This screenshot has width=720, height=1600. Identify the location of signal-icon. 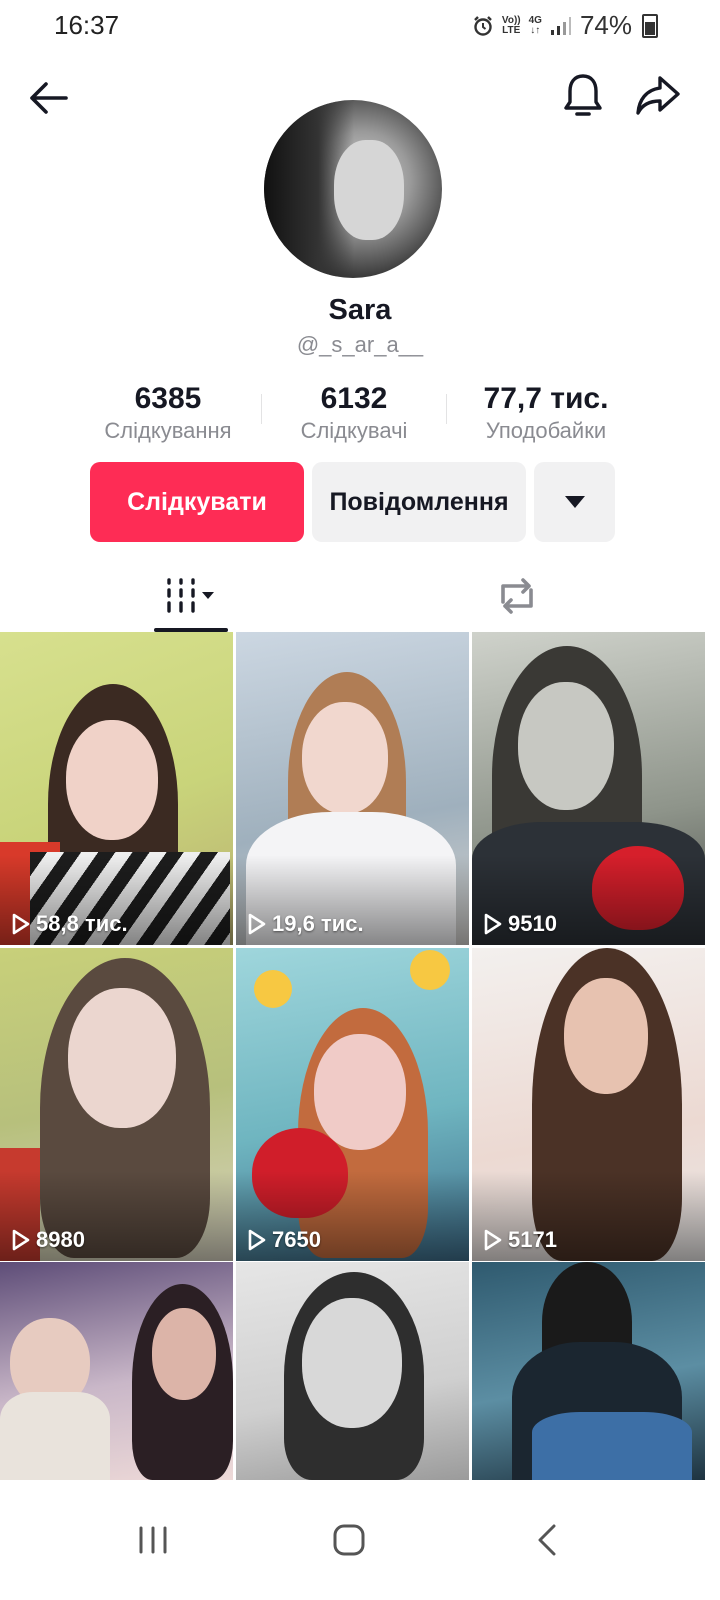
(560, 25).